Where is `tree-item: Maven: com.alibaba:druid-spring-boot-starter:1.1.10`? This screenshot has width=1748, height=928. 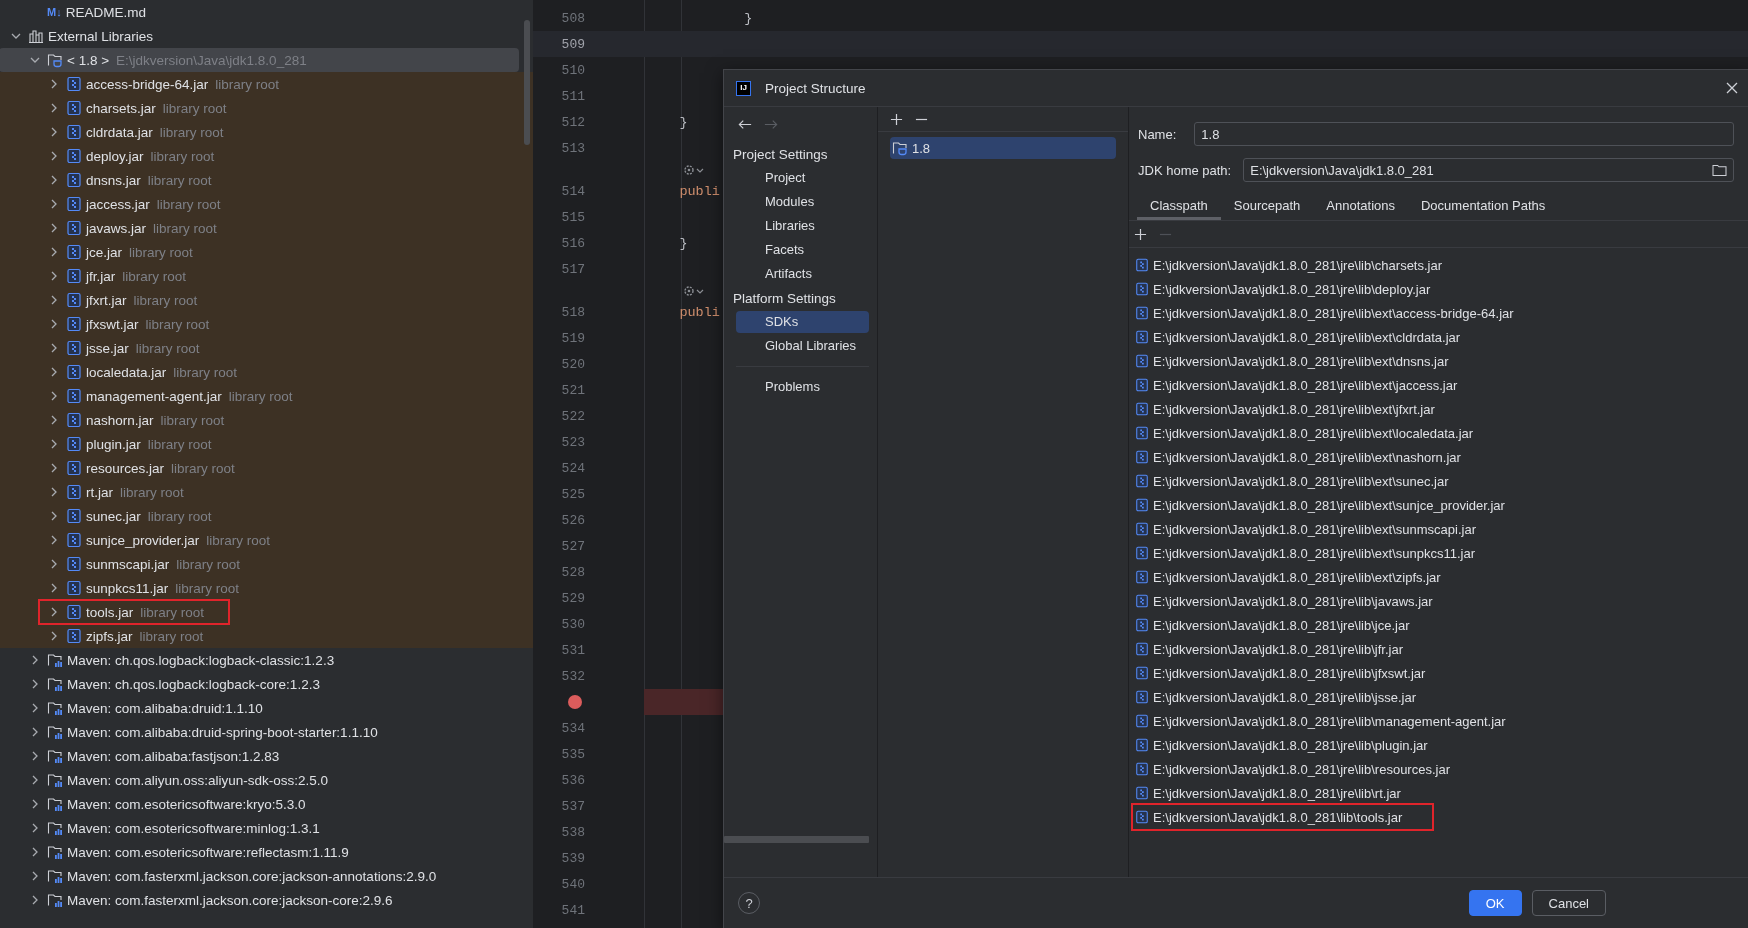 tree-item: Maven: com.alibaba:druid-spring-boot-starter:1.1.10 is located at coordinates (222, 732).